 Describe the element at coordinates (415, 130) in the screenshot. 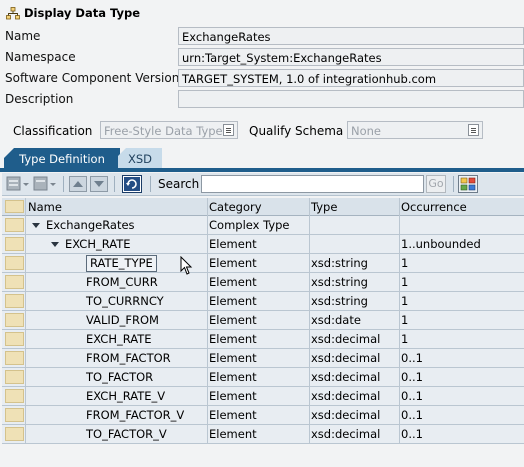

I see `qualify-schema-dropdown: None` at that location.